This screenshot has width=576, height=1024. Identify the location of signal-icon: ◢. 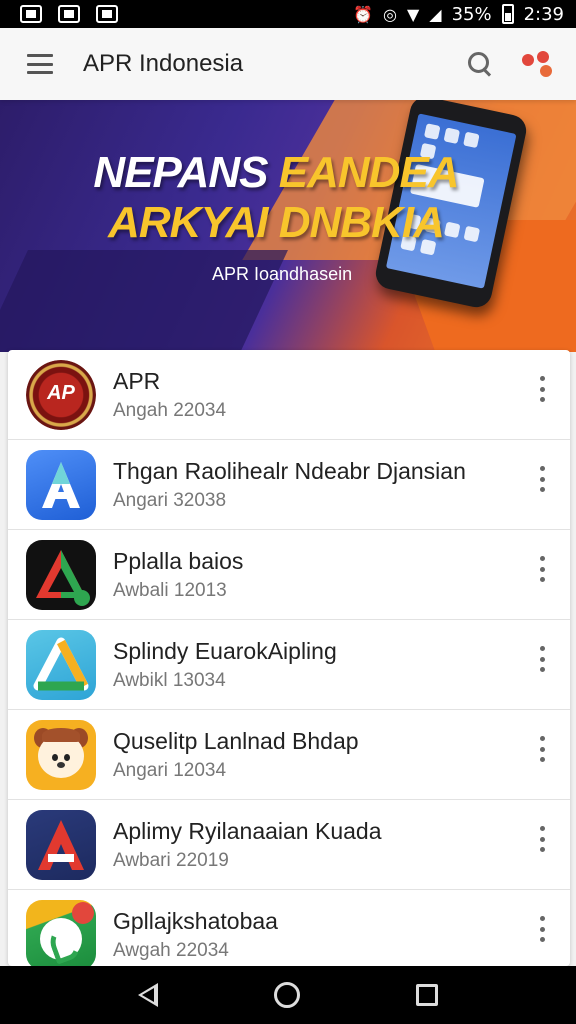
(435, 14).